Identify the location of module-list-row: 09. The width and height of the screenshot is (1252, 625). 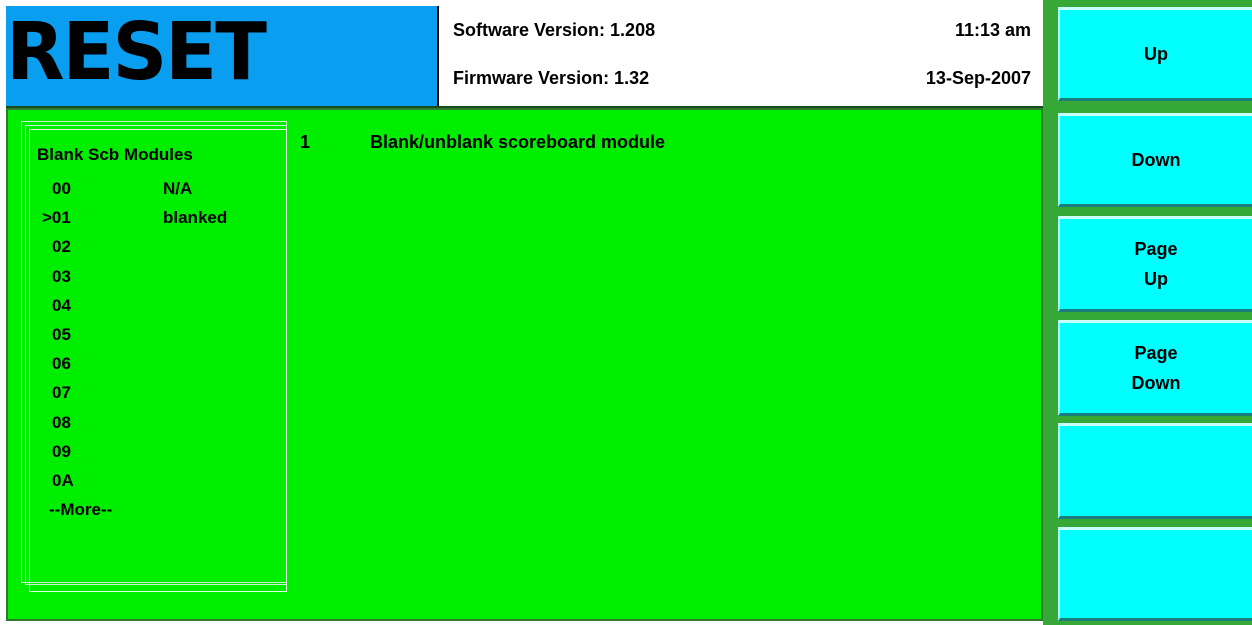
(74, 451).